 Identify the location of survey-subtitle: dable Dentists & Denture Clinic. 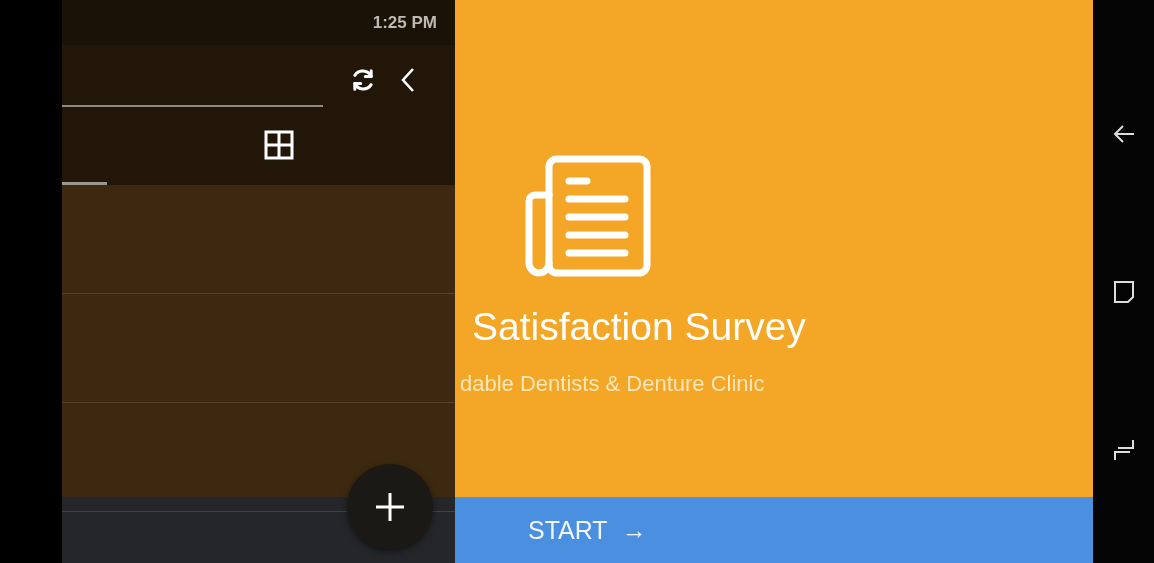
(612, 384).